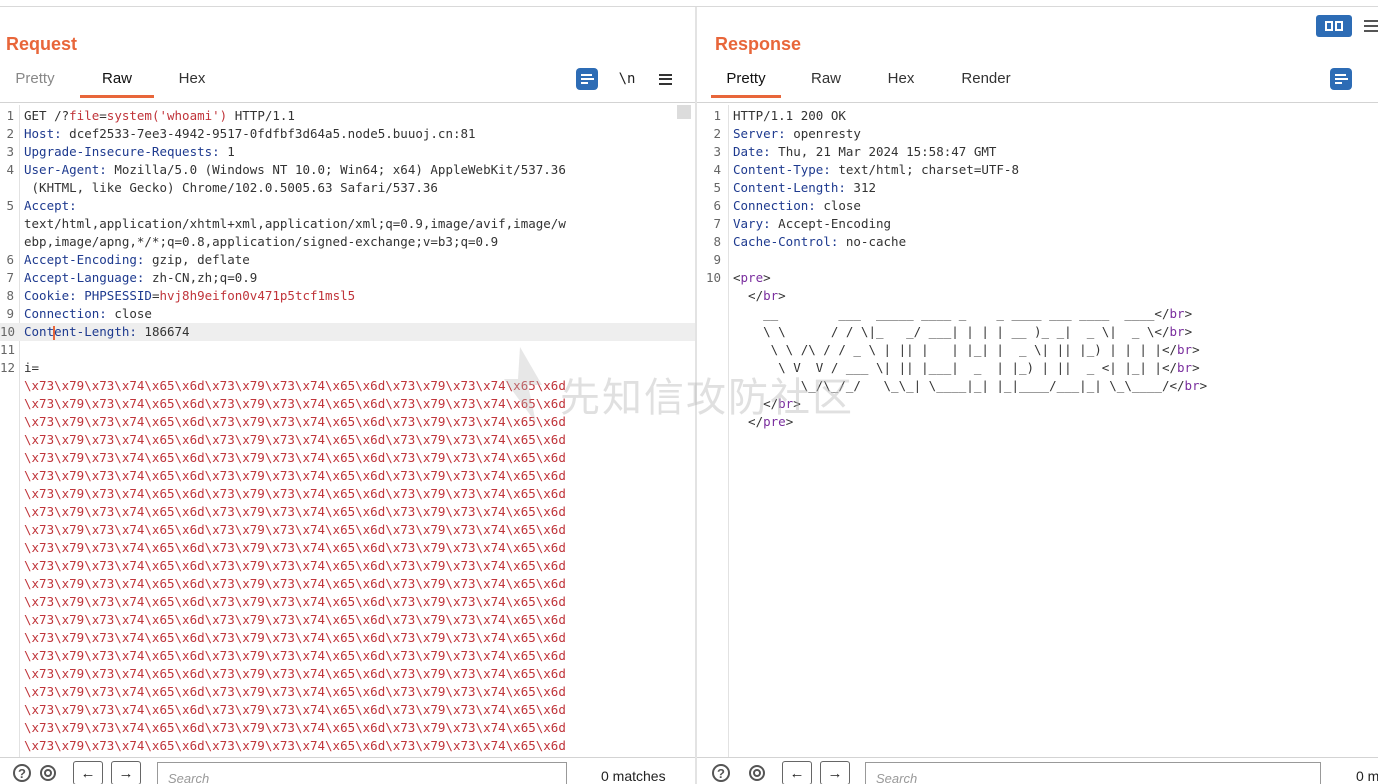 This screenshot has width=1378, height=784. I want to click on tab-response-hex: Hex, so click(901, 81).